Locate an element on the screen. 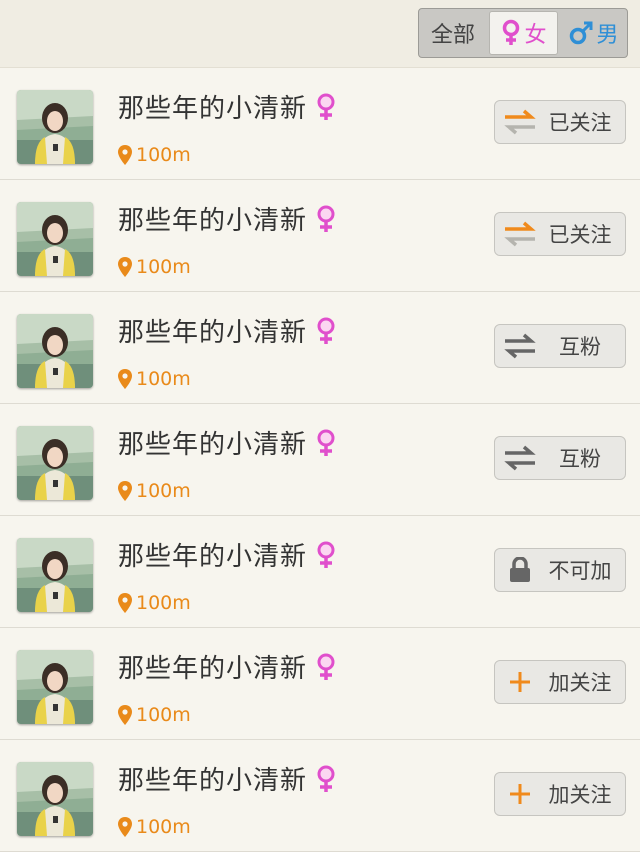  gender-filter: 全部 女 男 is located at coordinates (523, 33).